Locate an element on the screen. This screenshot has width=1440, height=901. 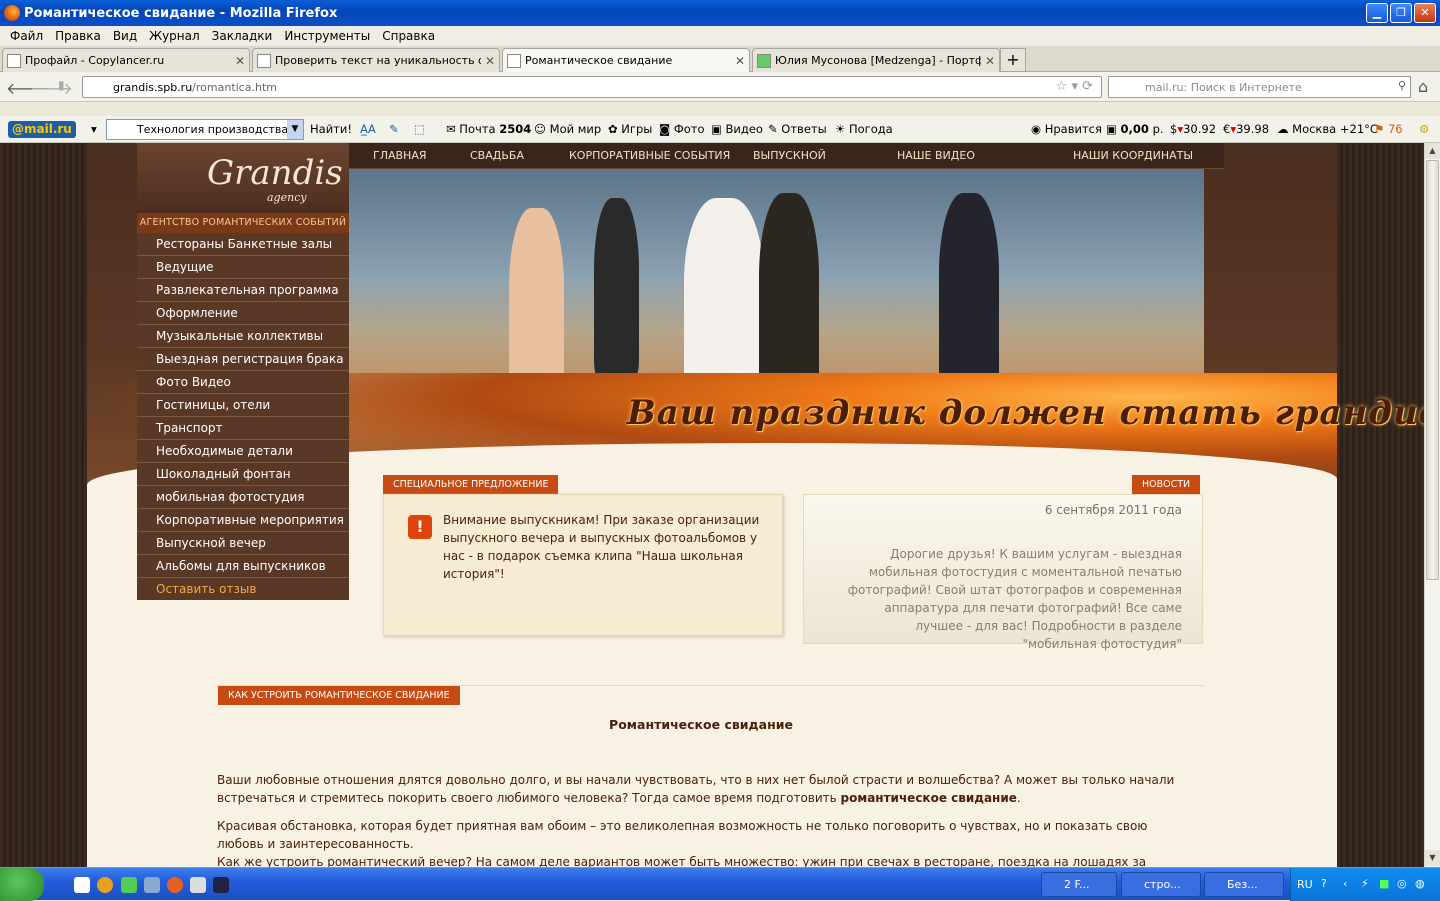
mailru-logo: @mail.ru is located at coordinates (42, 129).